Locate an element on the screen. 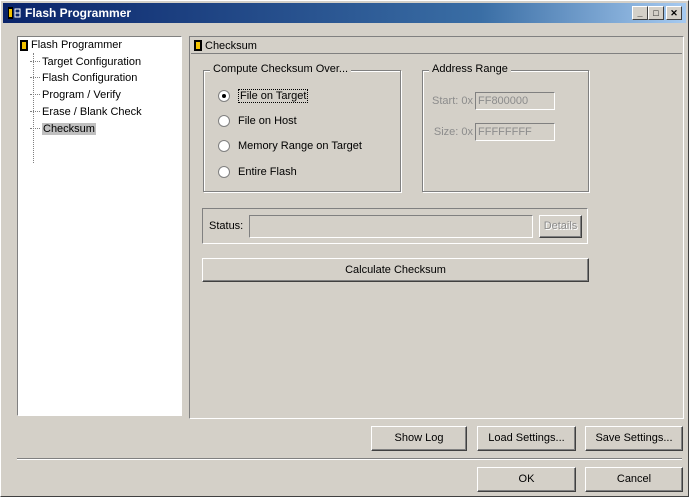 The width and height of the screenshot is (689, 497). cancel-label: Cancel is located at coordinates (634, 479).